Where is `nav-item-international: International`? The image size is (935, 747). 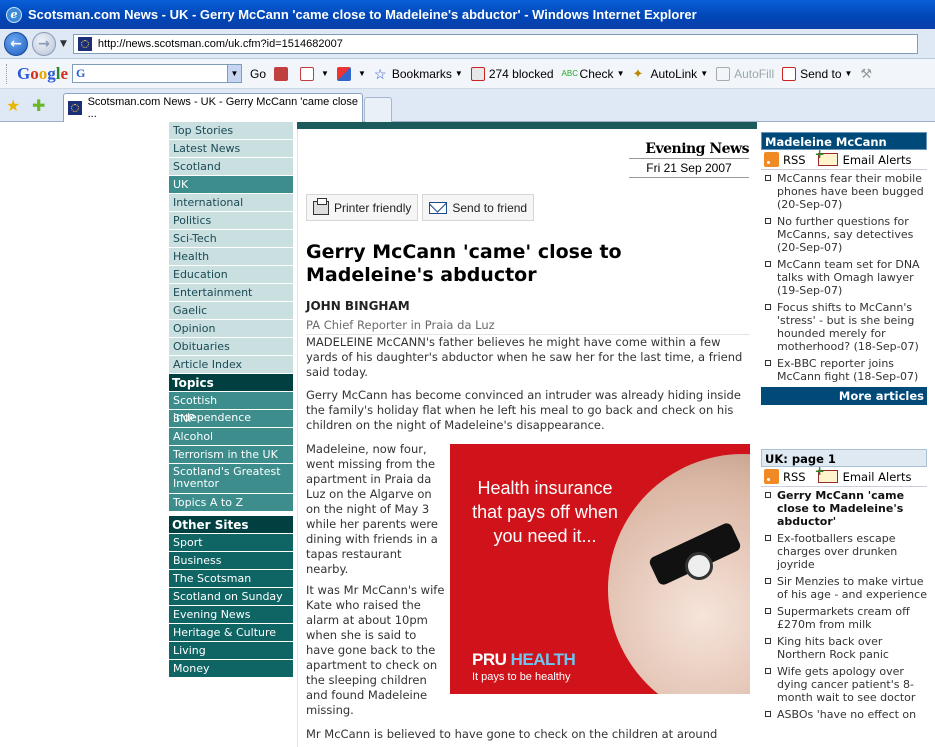 nav-item-international: International is located at coordinates (231, 203).